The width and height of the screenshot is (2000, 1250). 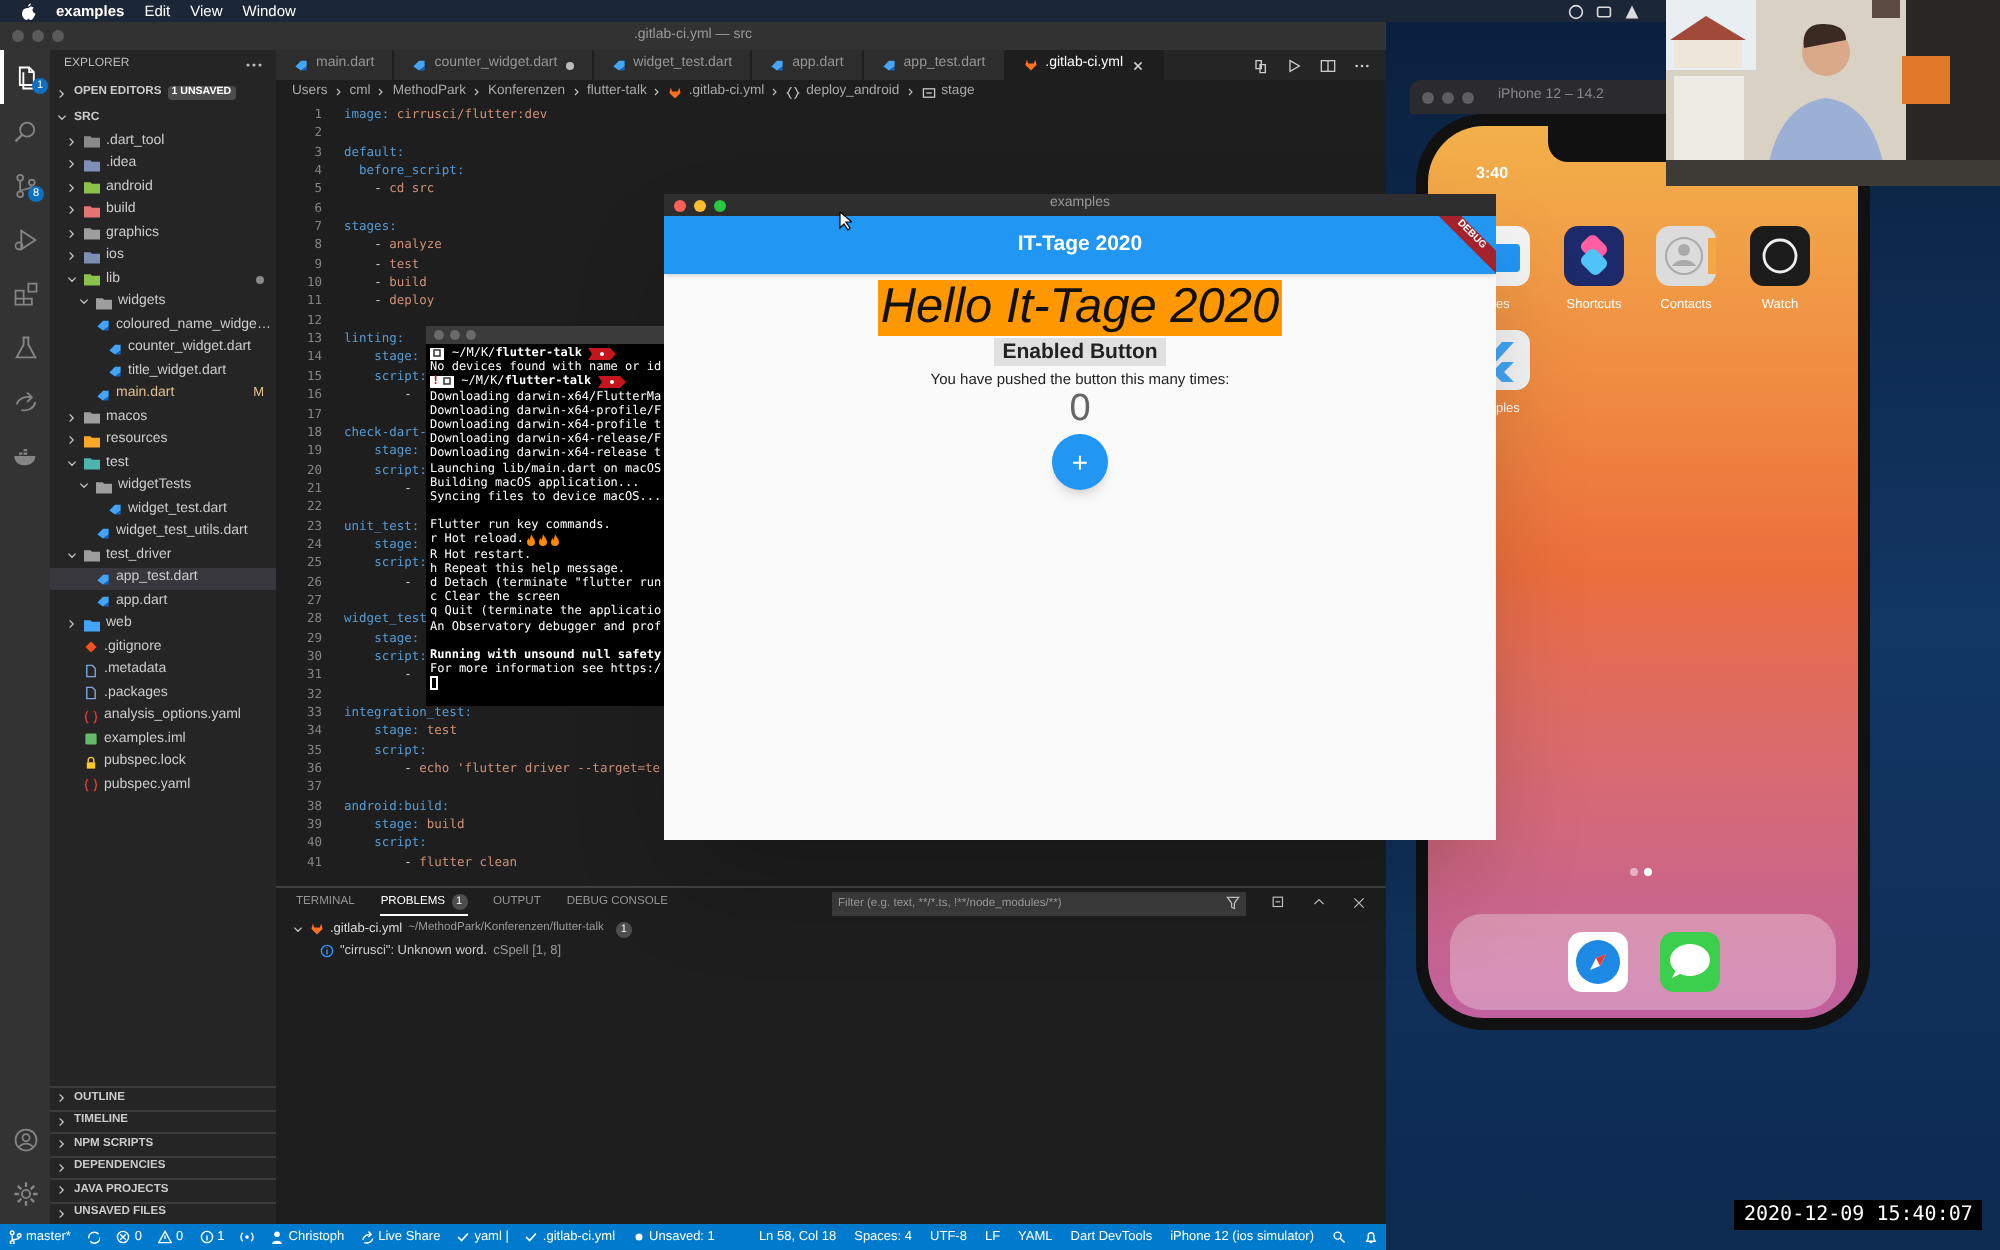 I want to click on app-title: IT-Tage 2020, so click(x=1080, y=244).